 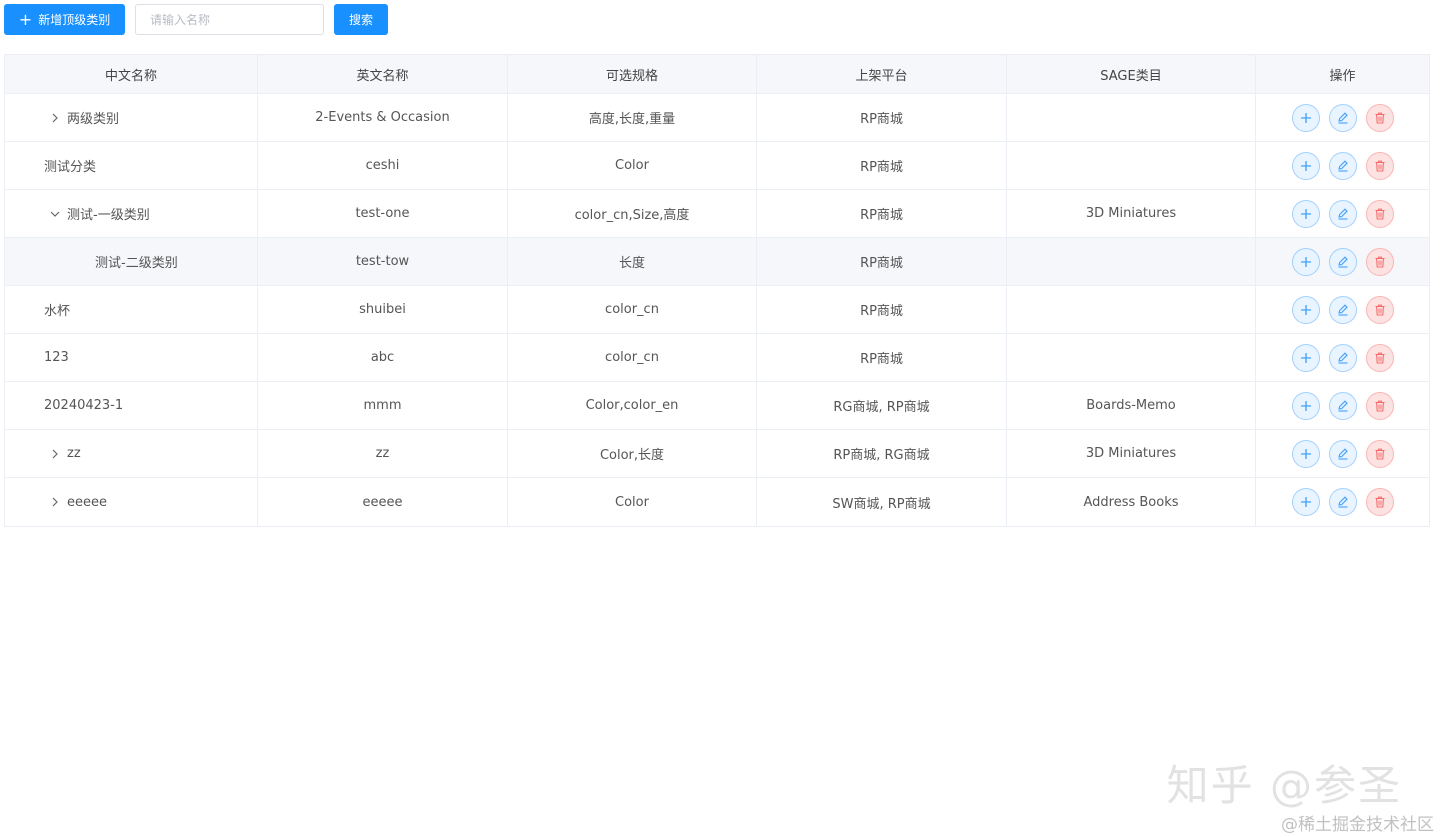 I want to click on table-row: 测试-二级类别 test-tow 长度 RP商城, so click(x=717, y=262).